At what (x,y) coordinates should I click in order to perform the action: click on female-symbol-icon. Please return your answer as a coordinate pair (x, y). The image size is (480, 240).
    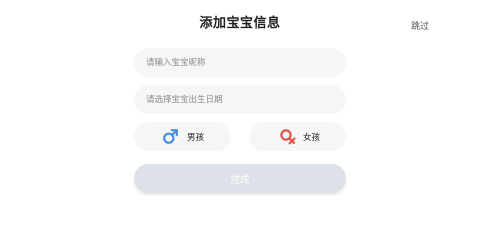
    Looking at the image, I should click on (288, 137).